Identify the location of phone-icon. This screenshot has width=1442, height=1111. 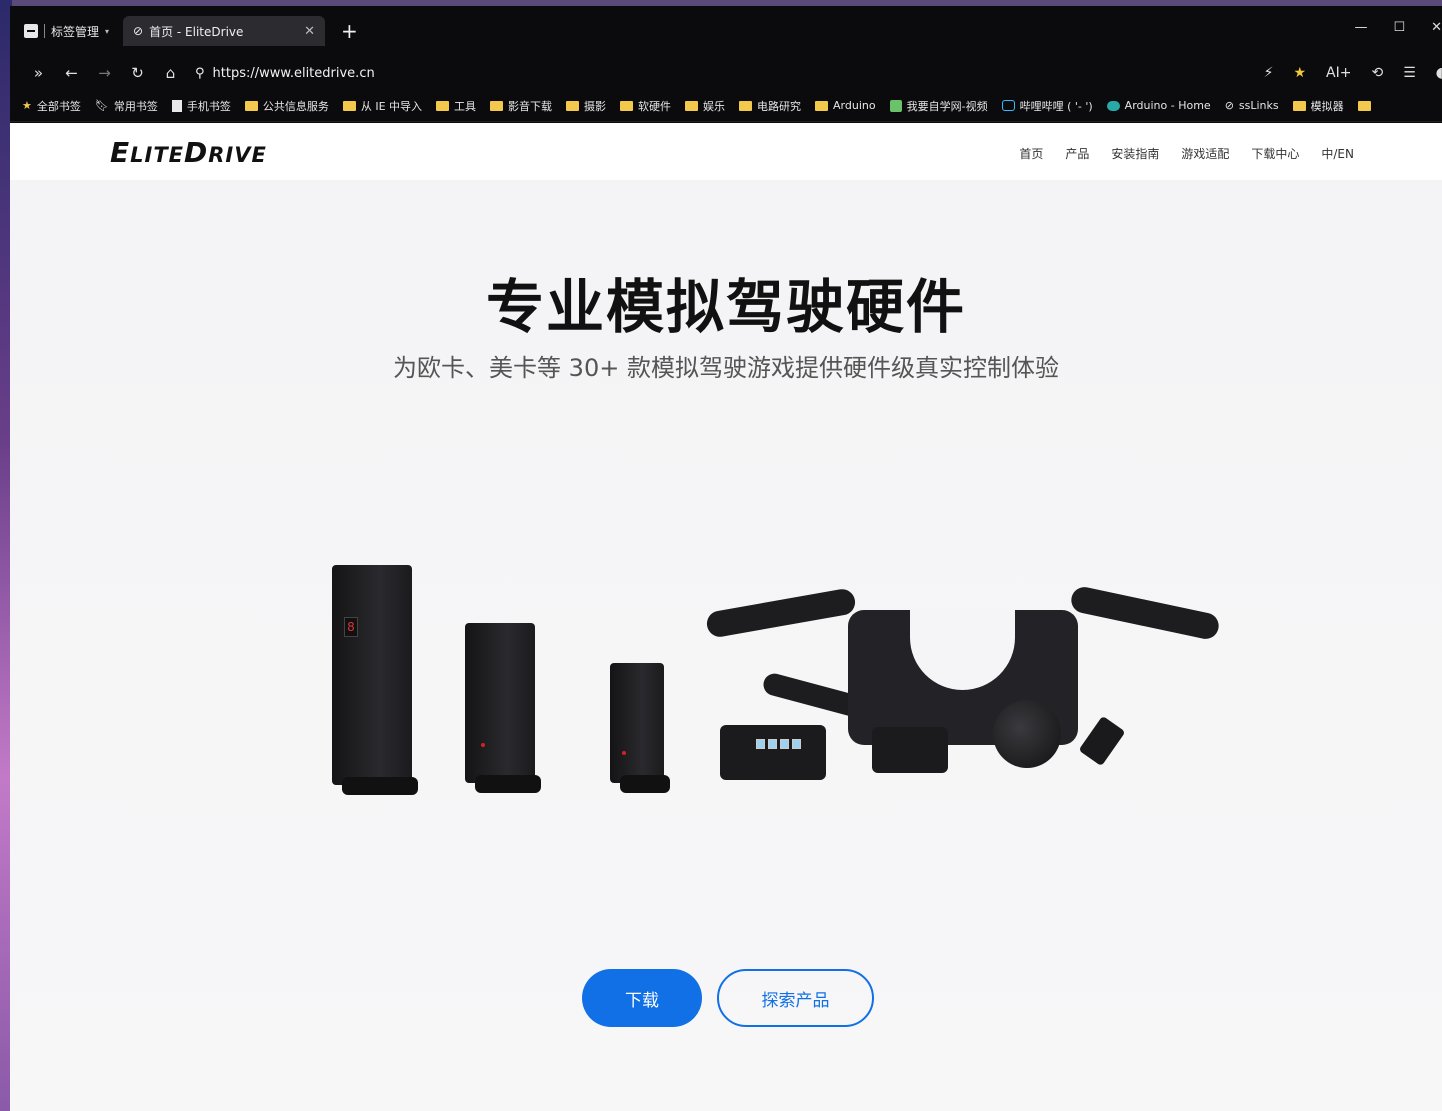
(176, 105).